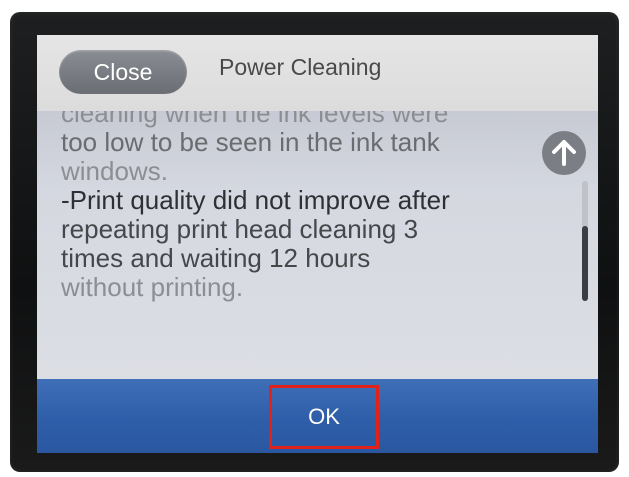 The width and height of the screenshot is (629, 477). Describe the element at coordinates (300, 67) in the screenshot. I see `page-title: Power Cleaning` at that location.